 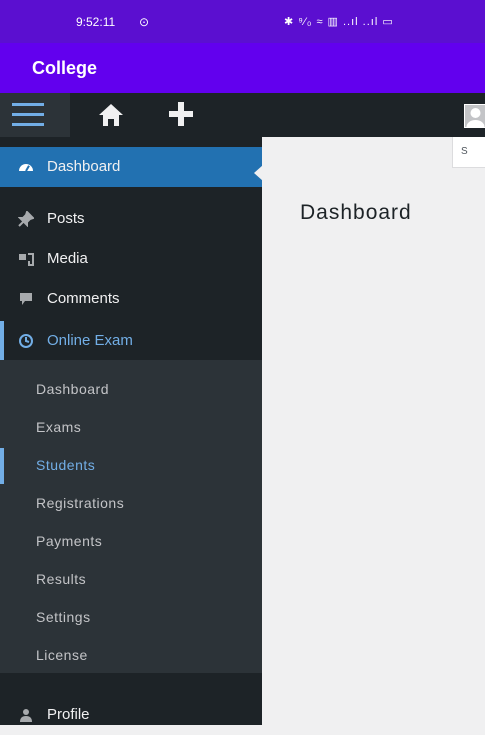 What do you see at coordinates (181, 114) in the screenshot?
I see `plus-icon` at bounding box center [181, 114].